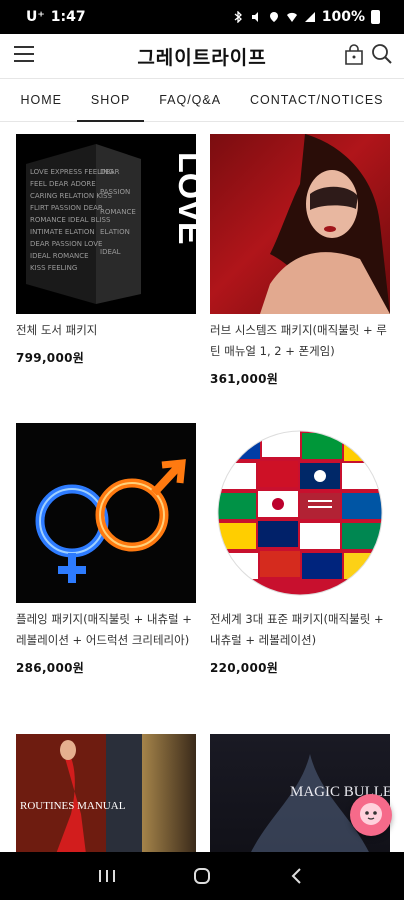 The height and width of the screenshot is (900, 404). What do you see at coordinates (110, 252) in the screenshot?
I see `svg-text: IDEAL` at bounding box center [110, 252].